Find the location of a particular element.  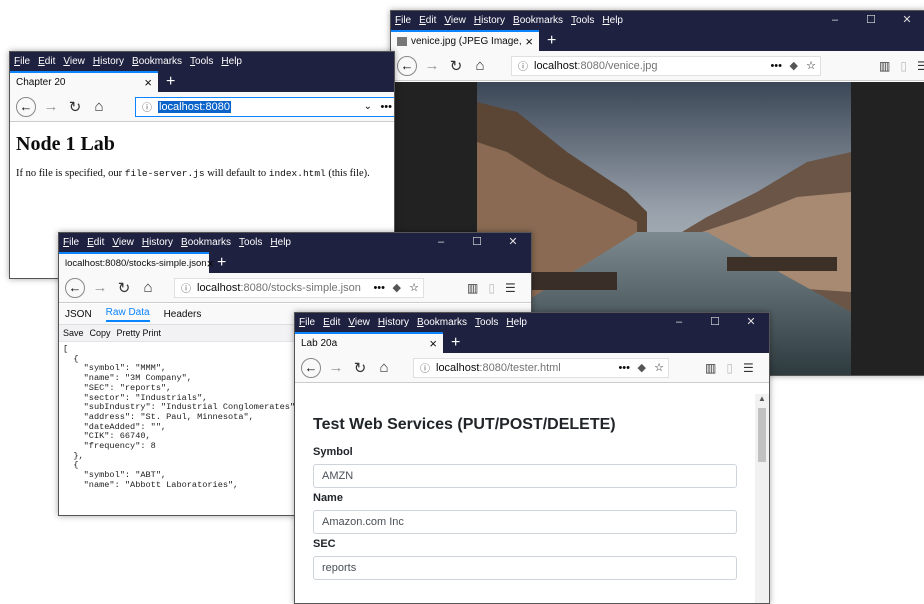

url-bar: ⓘ localhost:8080/tester.html ••• ◆ ☆ is located at coordinates (541, 367).